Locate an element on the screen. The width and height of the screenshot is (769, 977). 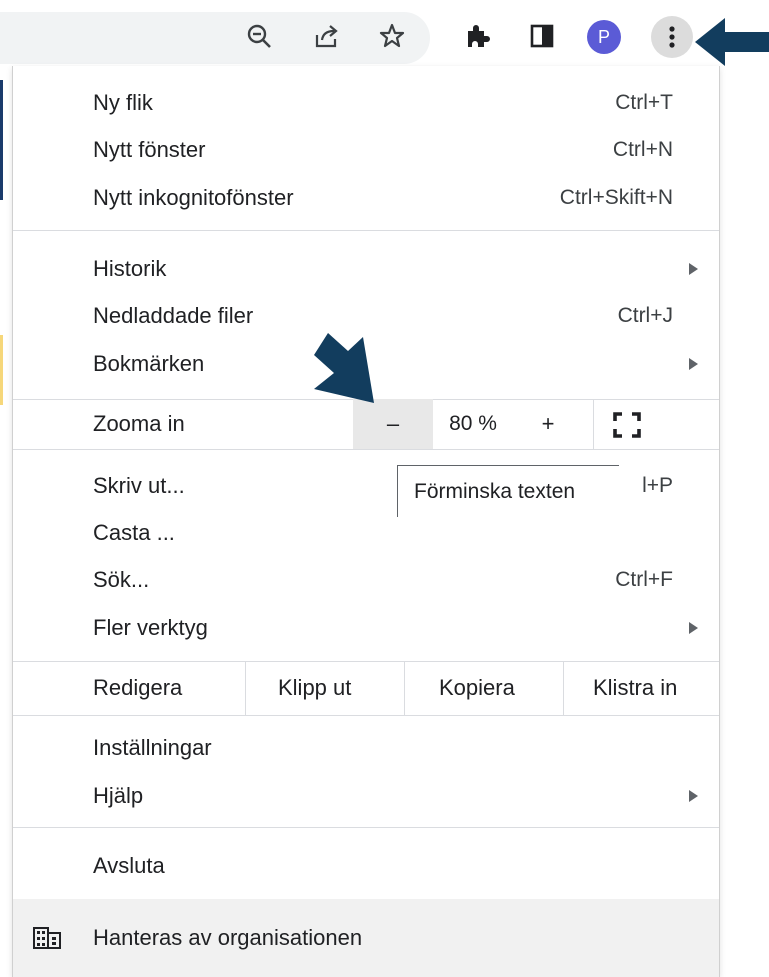
menu-item-history: Historik is located at coordinates (383, 269).